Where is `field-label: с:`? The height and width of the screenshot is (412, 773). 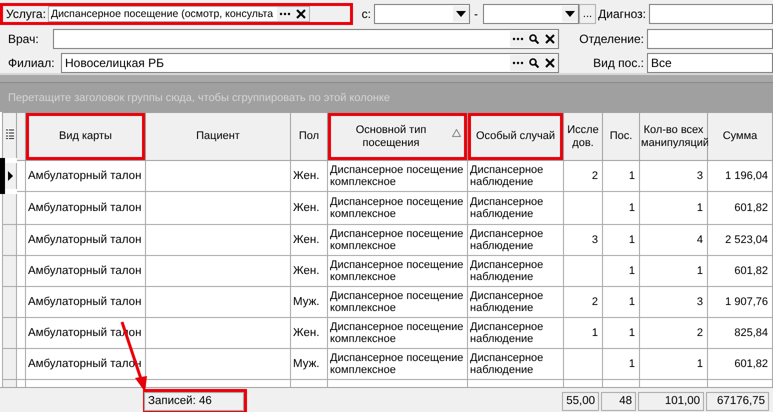
field-label: с: is located at coordinates (366, 14).